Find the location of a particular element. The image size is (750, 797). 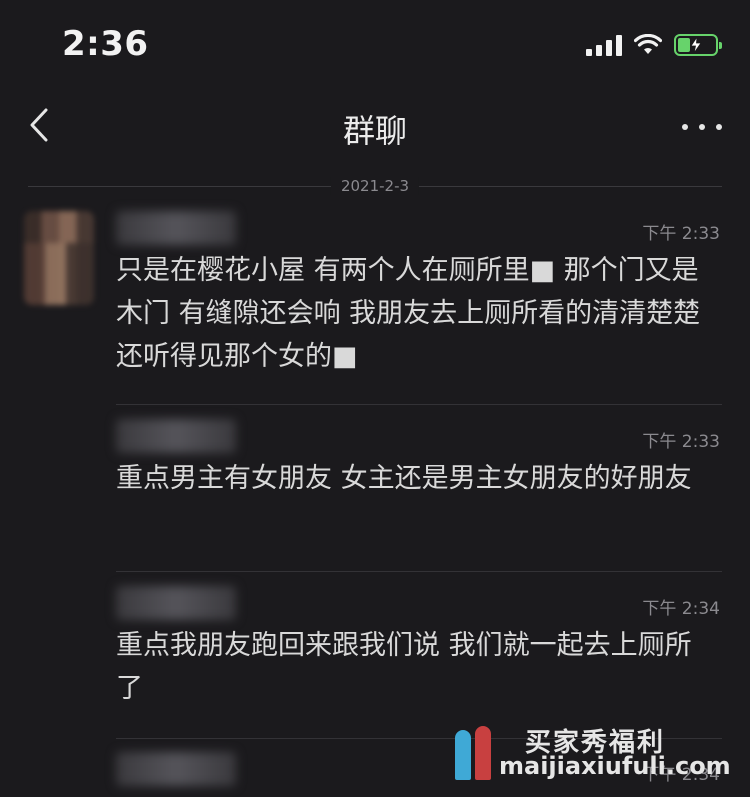

message-text: 重点男主有女朋友 女主还是男主女朋友的好朋友 is located at coordinates (415, 478).